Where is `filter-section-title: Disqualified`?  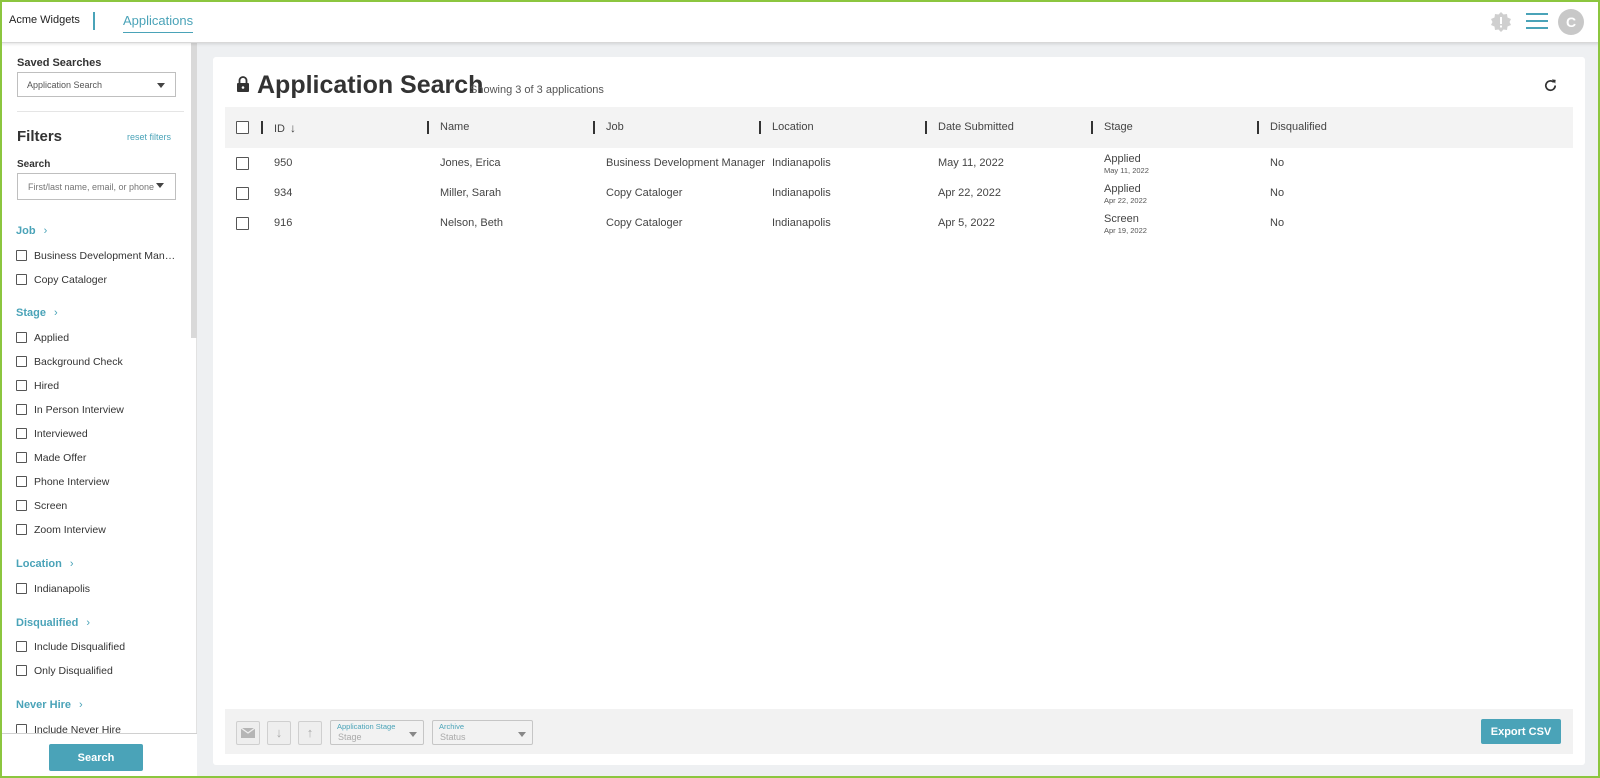
filter-section-title: Disqualified is located at coordinates (47, 623).